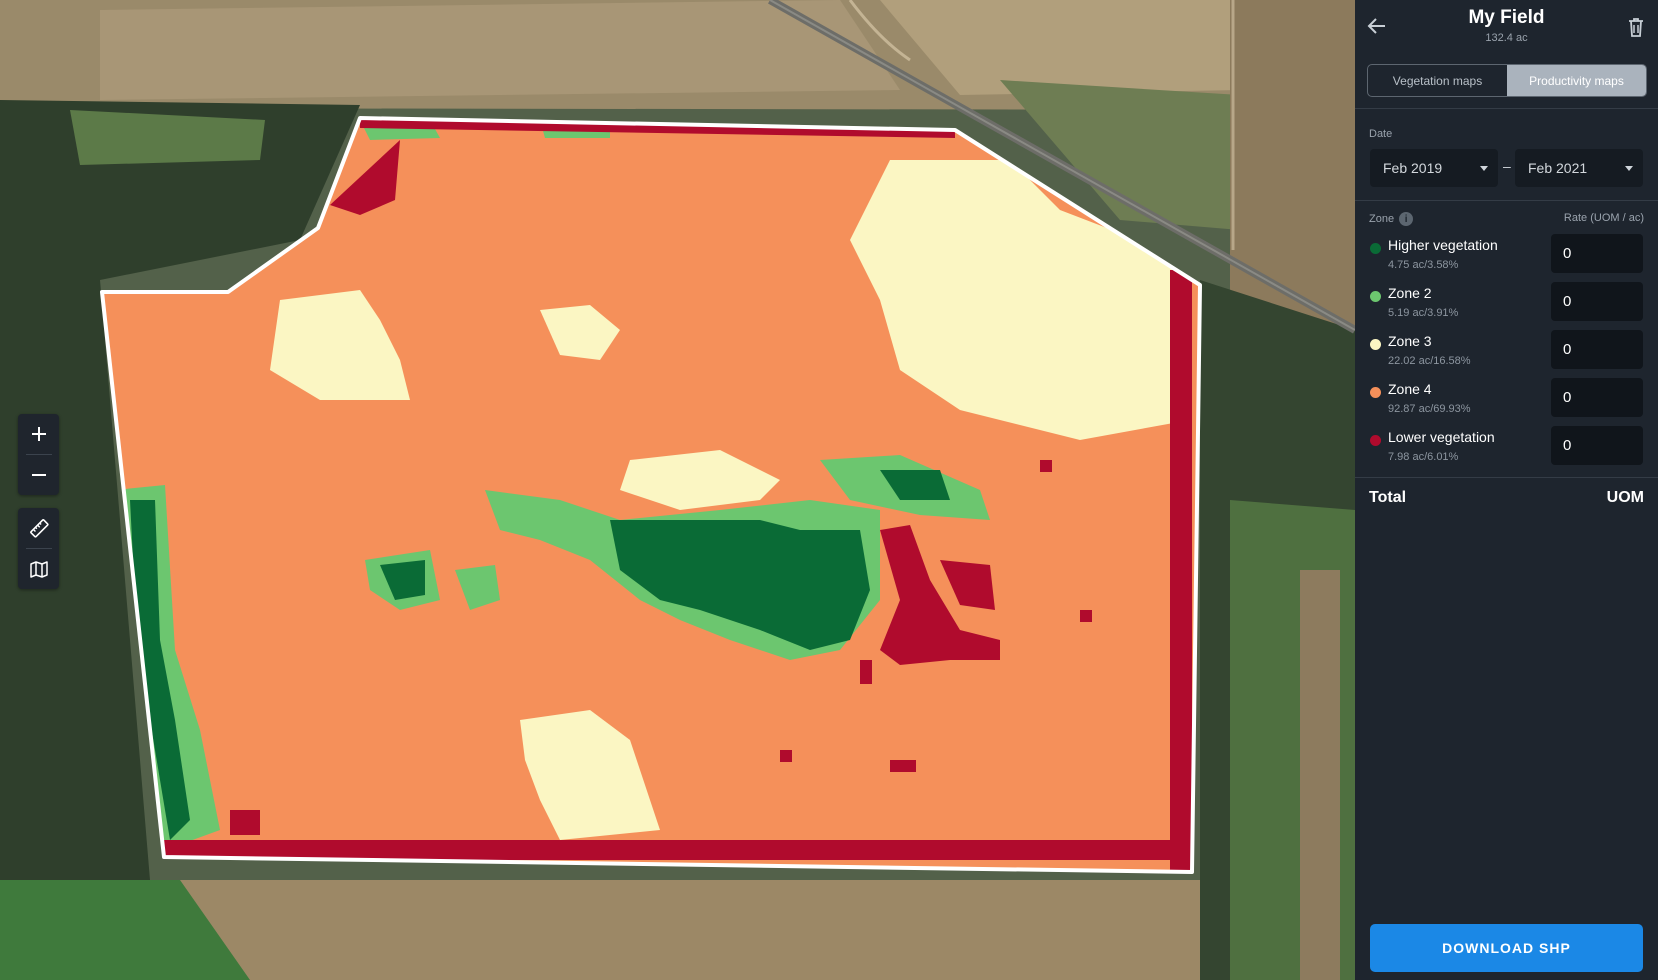 Image resolution: width=1658 pixels, height=980 pixels. I want to click on map-layers-button, so click(38, 569).